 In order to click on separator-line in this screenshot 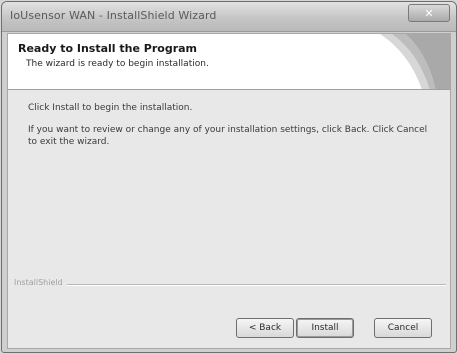, I will do `click(230, 285)`.